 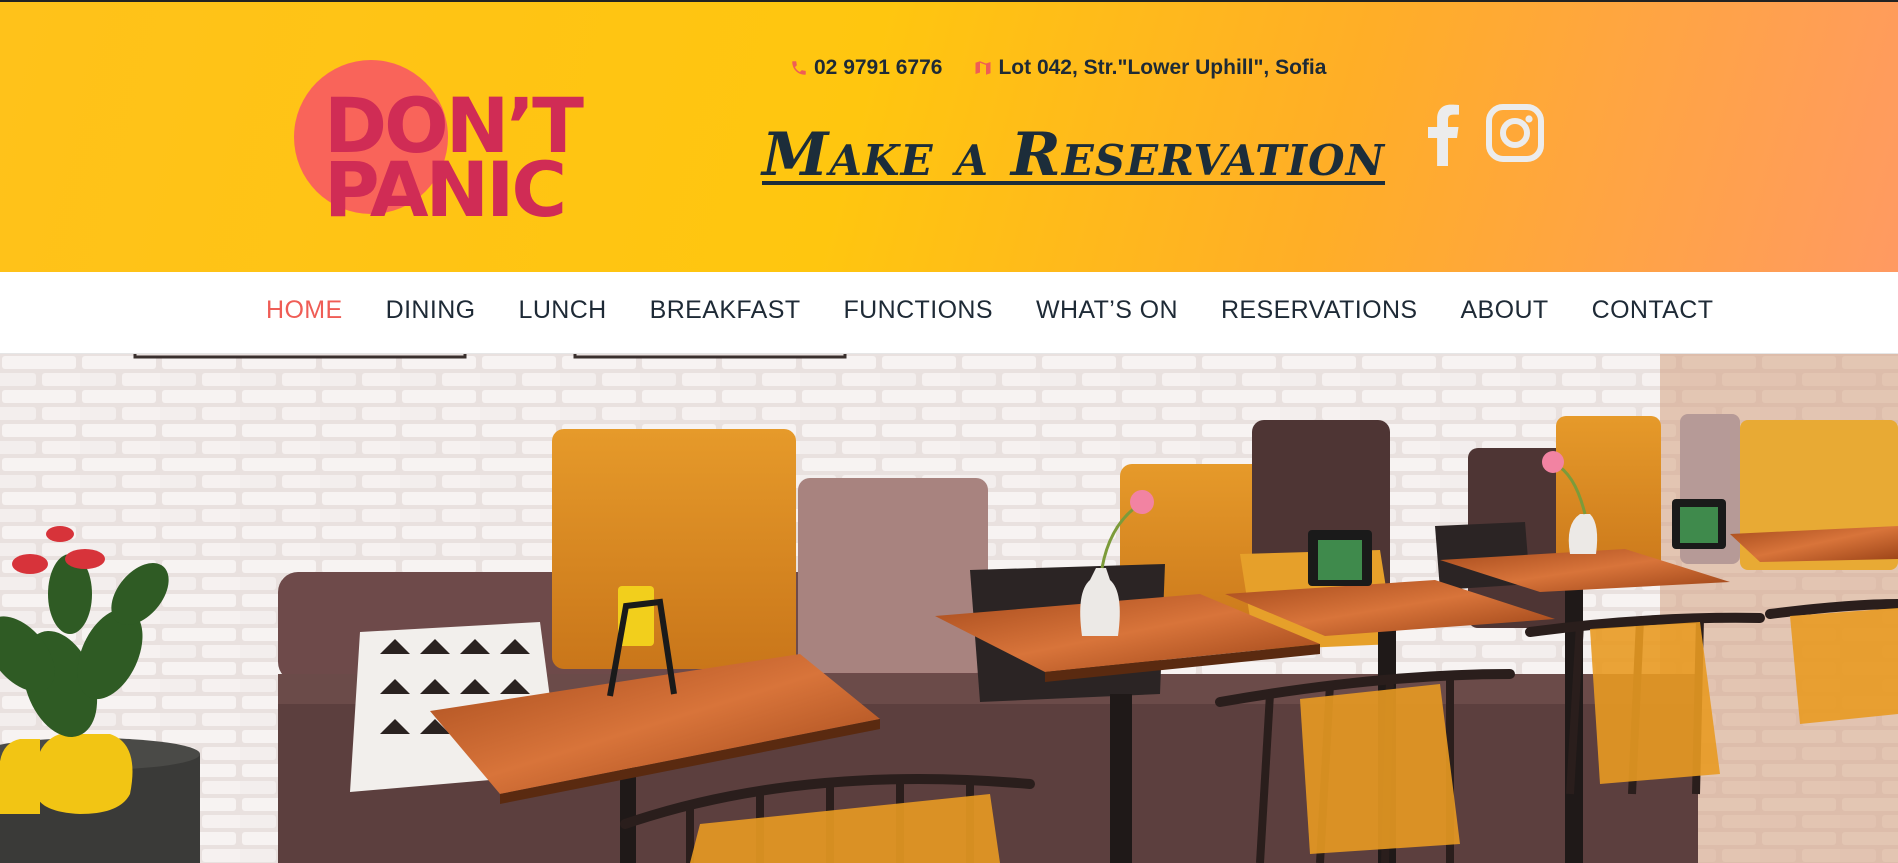 I want to click on nav-item-contact: CONTACT, so click(x=1653, y=310).